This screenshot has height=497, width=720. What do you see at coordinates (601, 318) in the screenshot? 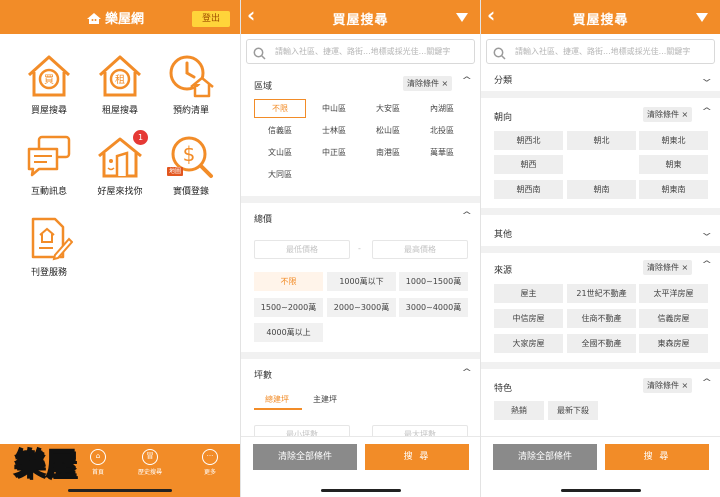
I see `source-option: 住商不動產` at bounding box center [601, 318].